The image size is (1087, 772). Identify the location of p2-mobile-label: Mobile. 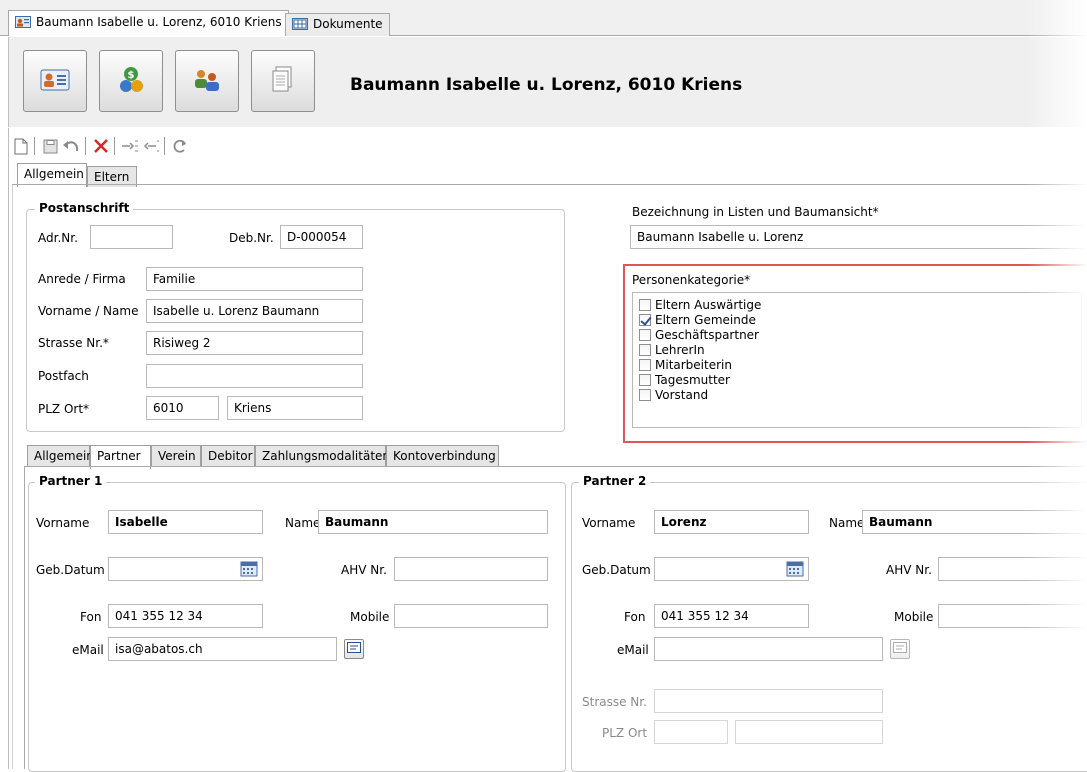
(914, 617).